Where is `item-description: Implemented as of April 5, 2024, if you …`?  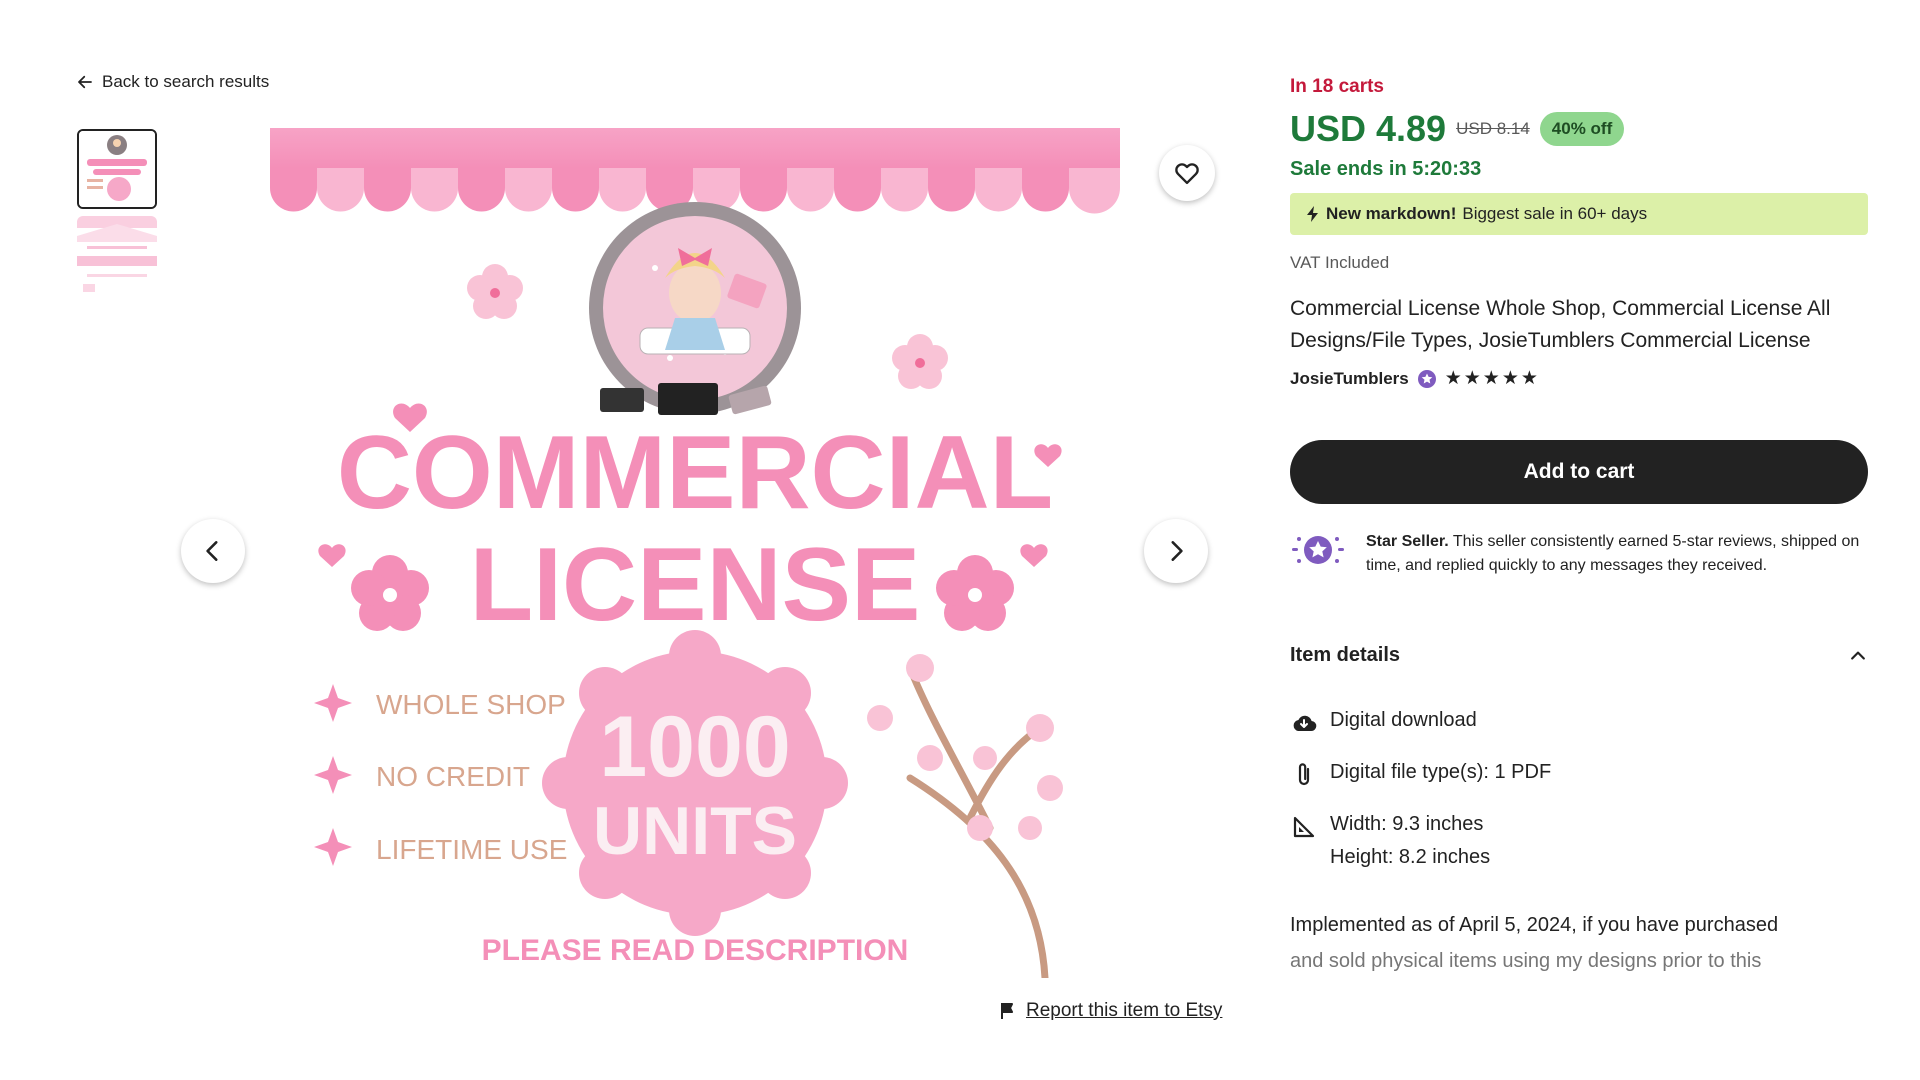 item-description: Implemented as of April 5, 2024, if you … is located at coordinates (1579, 943).